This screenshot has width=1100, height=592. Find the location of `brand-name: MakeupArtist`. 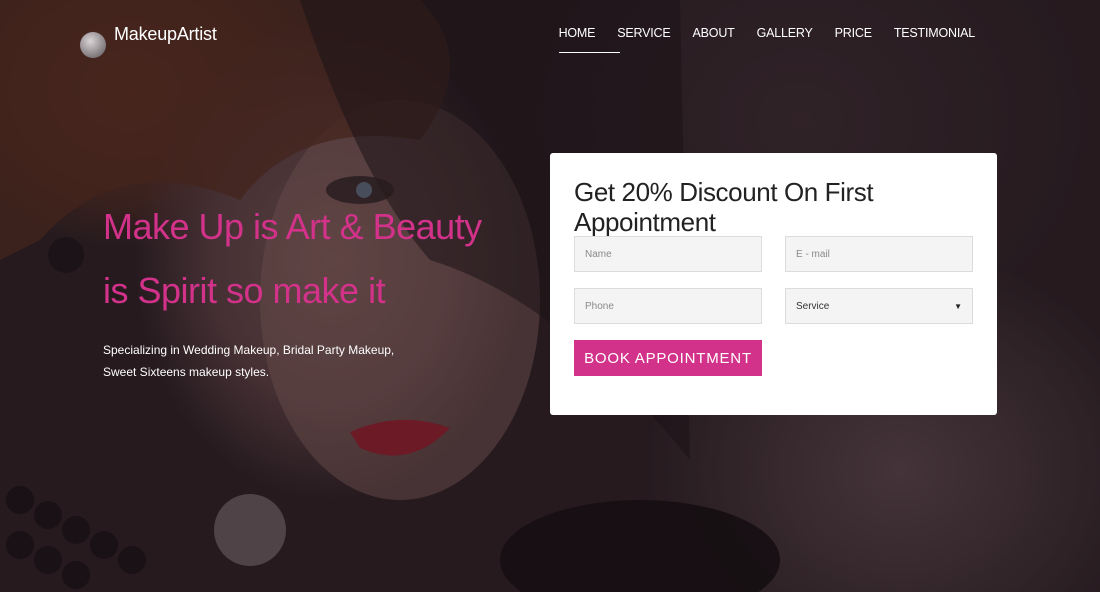

brand-name: MakeupArtist is located at coordinates (165, 34).